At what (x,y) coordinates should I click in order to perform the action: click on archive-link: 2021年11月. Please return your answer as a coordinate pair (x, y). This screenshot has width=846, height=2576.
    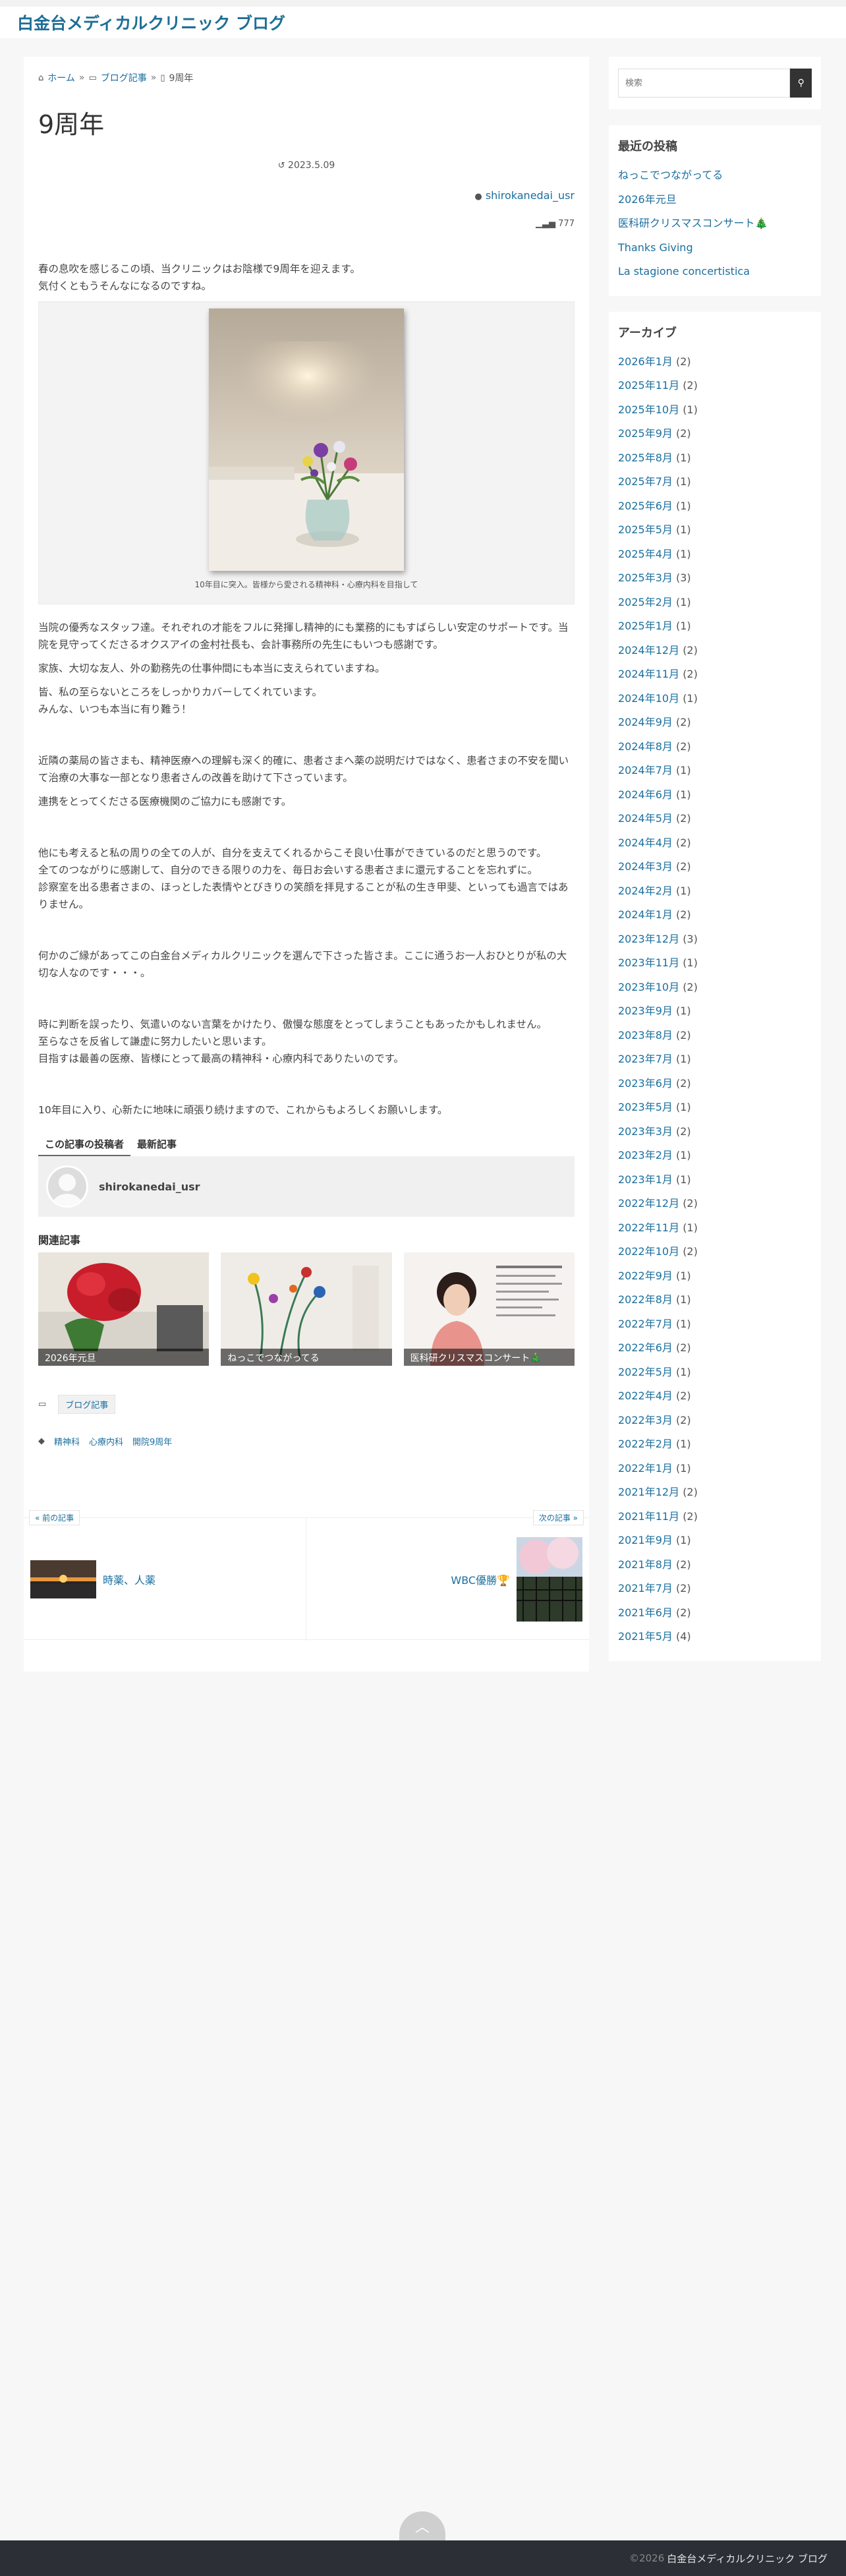
    Looking at the image, I should click on (648, 1516).